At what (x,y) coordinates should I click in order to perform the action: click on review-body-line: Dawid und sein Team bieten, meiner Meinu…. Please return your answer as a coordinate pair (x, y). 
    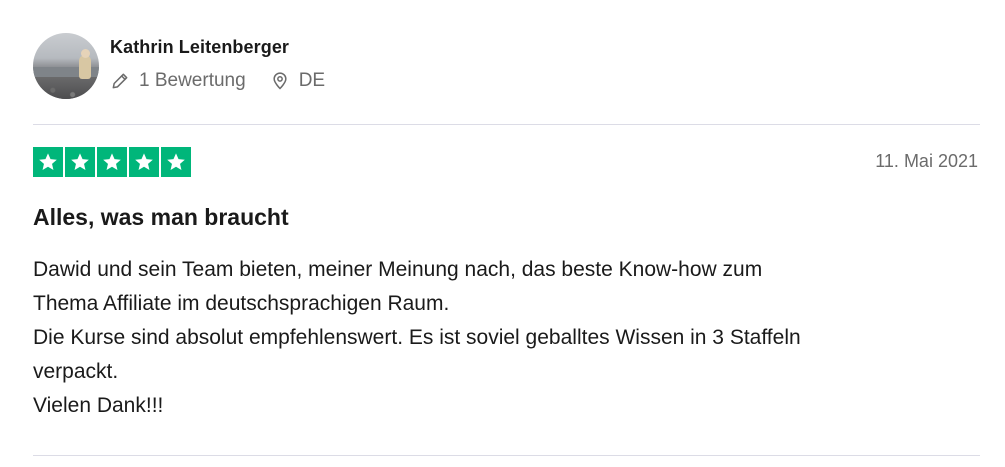
    Looking at the image, I should click on (398, 269).